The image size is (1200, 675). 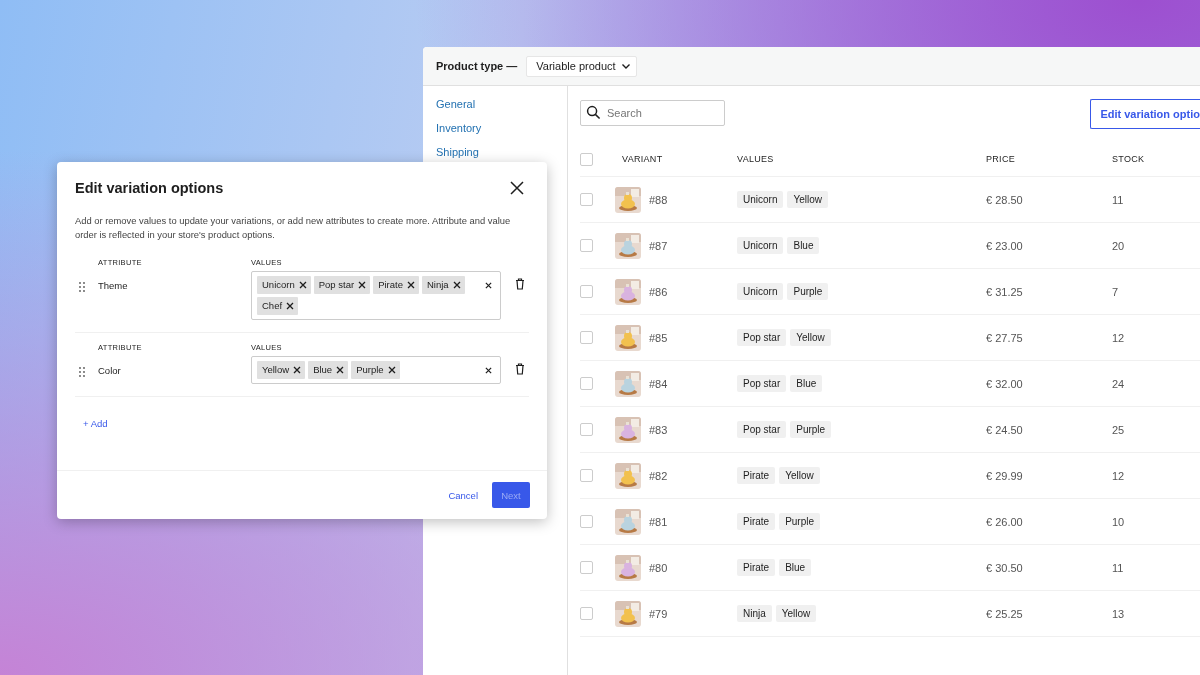 I want to click on column-header: PRICE, so click(x=1001, y=159).